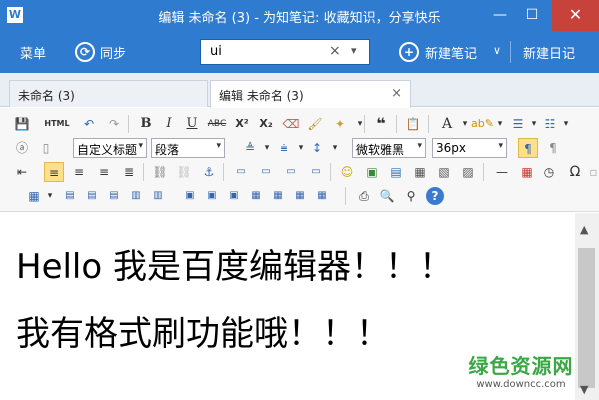 The width and height of the screenshot is (599, 400). Describe the element at coordinates (389, 148) in the screenshot. I see `font-family-select: 微软雅黑 ▾` at that location.